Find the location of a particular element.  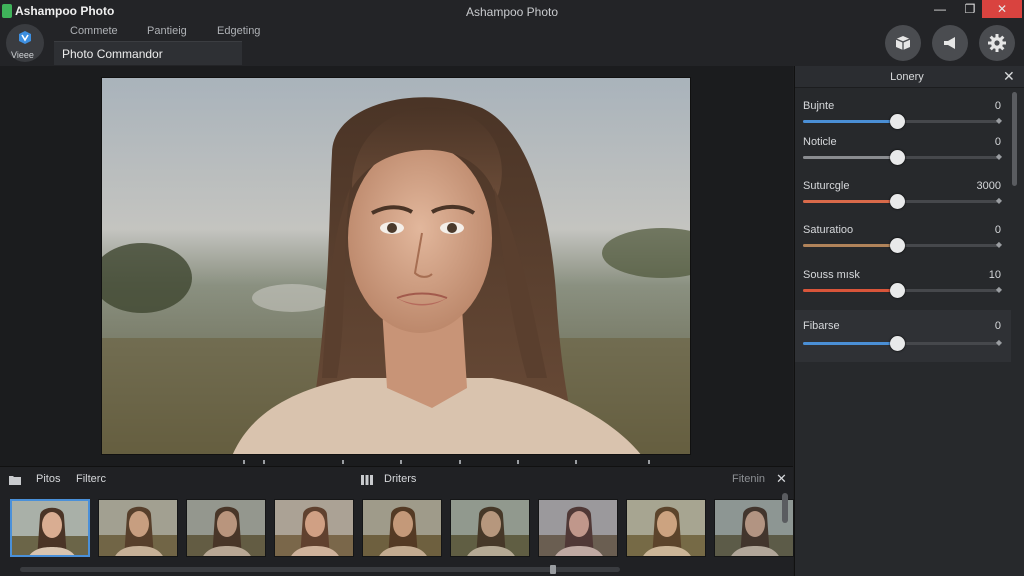

panel-close-button: ✕ is located at coordinates (1009, 76).